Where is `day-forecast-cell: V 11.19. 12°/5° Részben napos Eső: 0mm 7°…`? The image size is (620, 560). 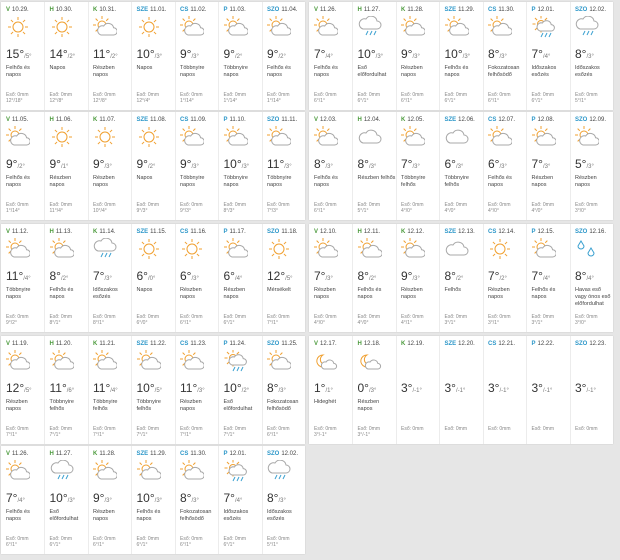 day-forecast-cell: V 11.19. 12°/5° Részben napos Eső: 0mm 7°… is located at coordinates (23, 390).